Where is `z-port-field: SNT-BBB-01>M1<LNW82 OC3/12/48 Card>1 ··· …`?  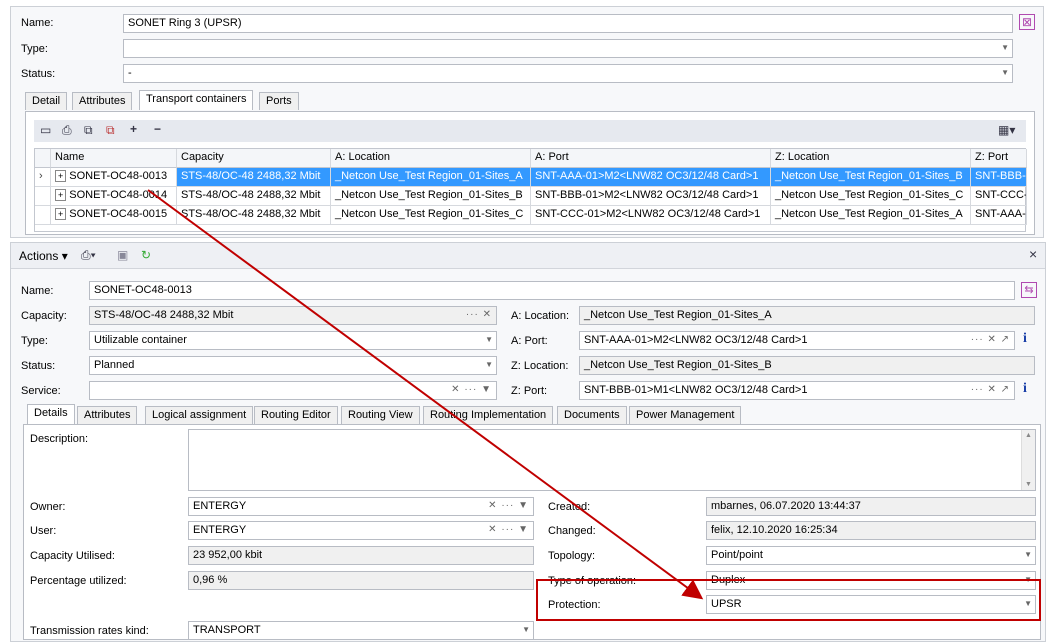
z-port-field: SNT-BBB-01>M1<LNW82 OC3/12/48 Card>1 ··· … is located at coordinates (797, 390).